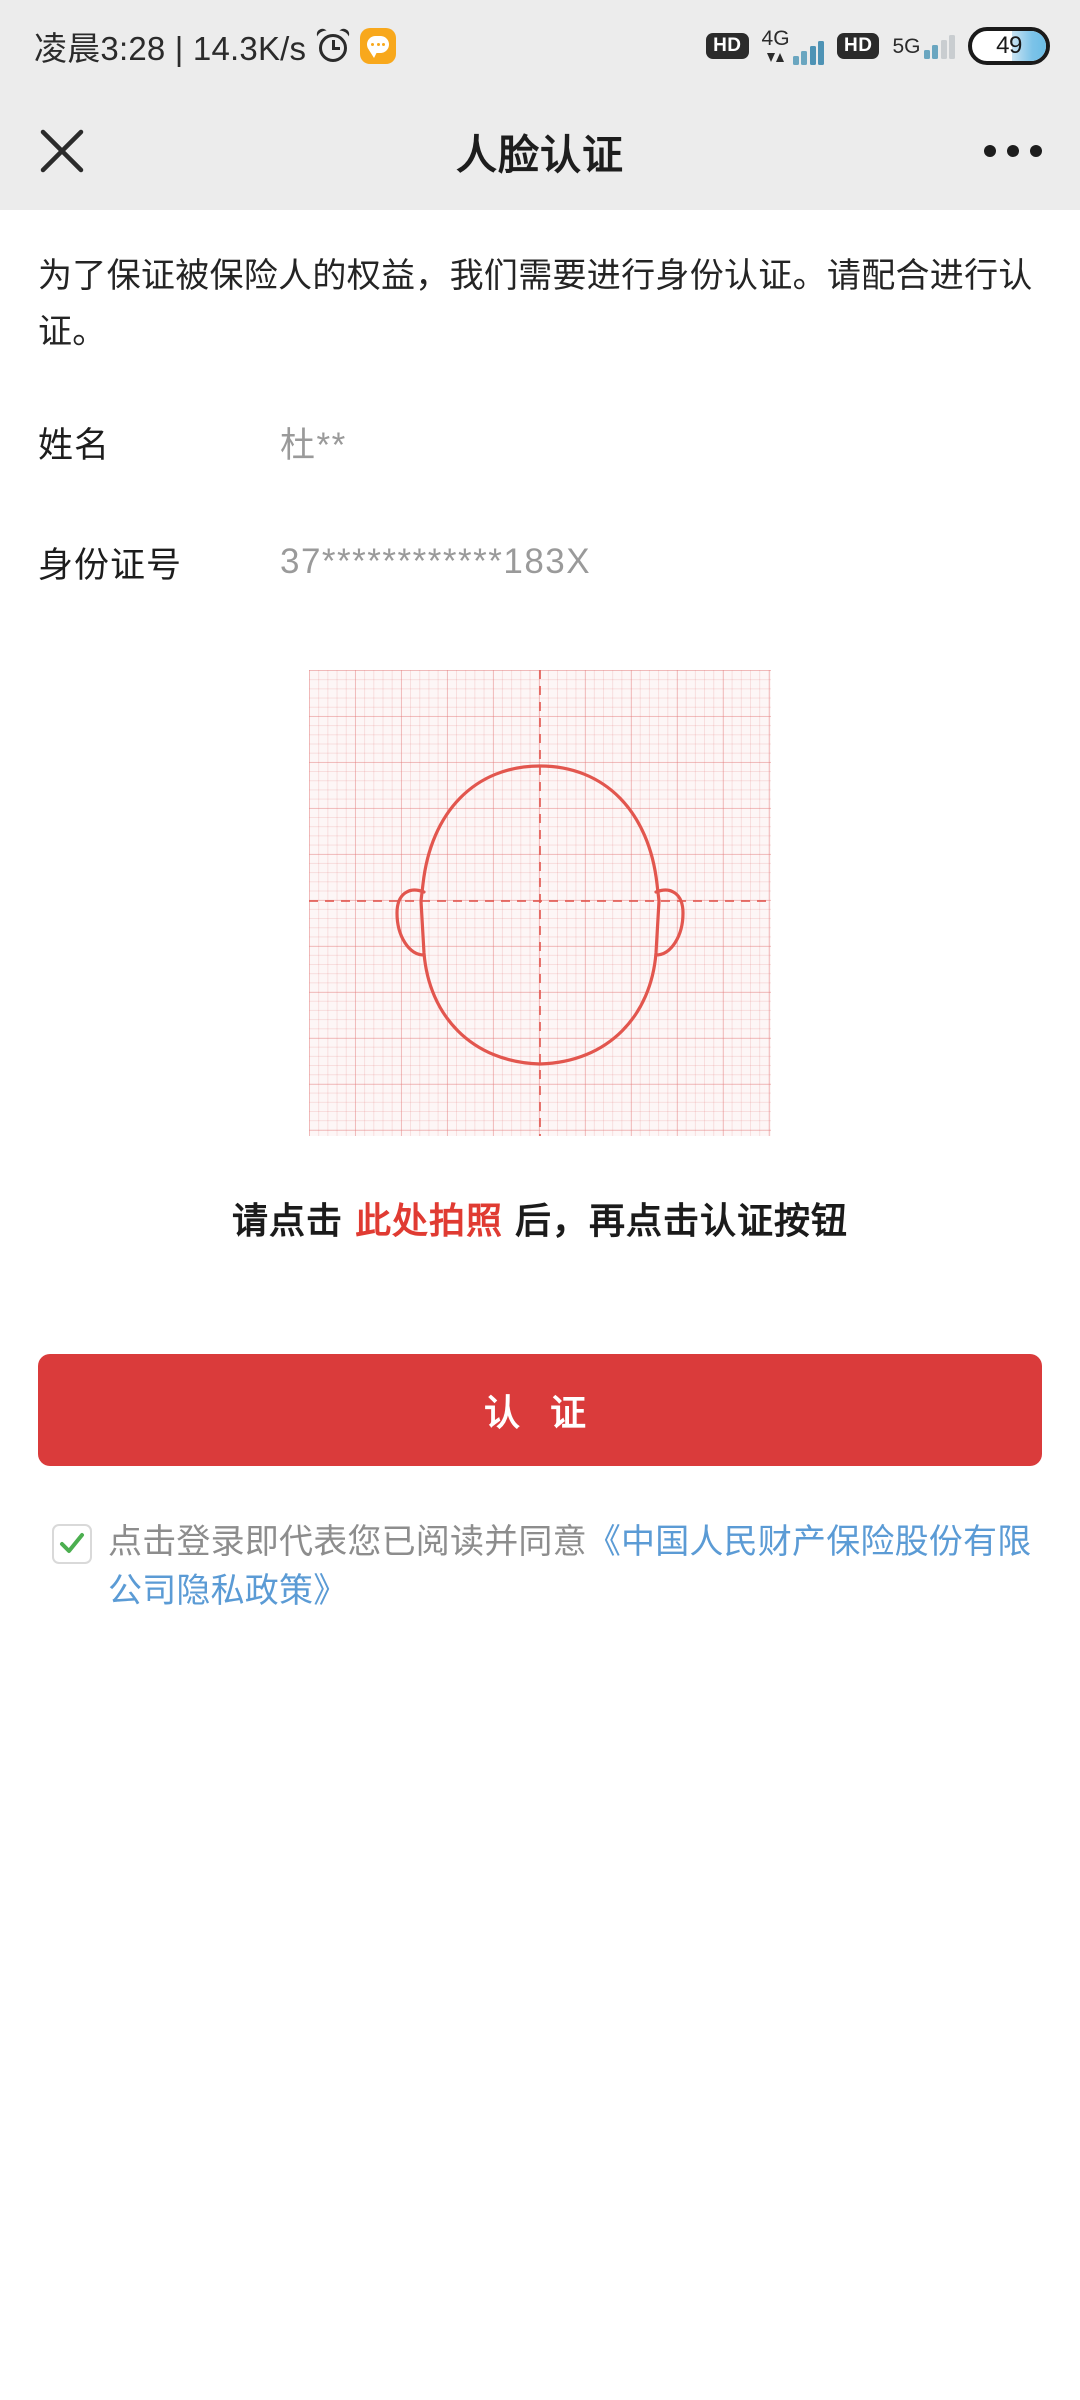 The width and height of the screenshot is (1080, 2400). What do you see at coordinates (347, 1542) in the screenshot?
I see `agreement-prefix: 点击登录即代表您已阅读并同意` at bounding box center [347, 1542].